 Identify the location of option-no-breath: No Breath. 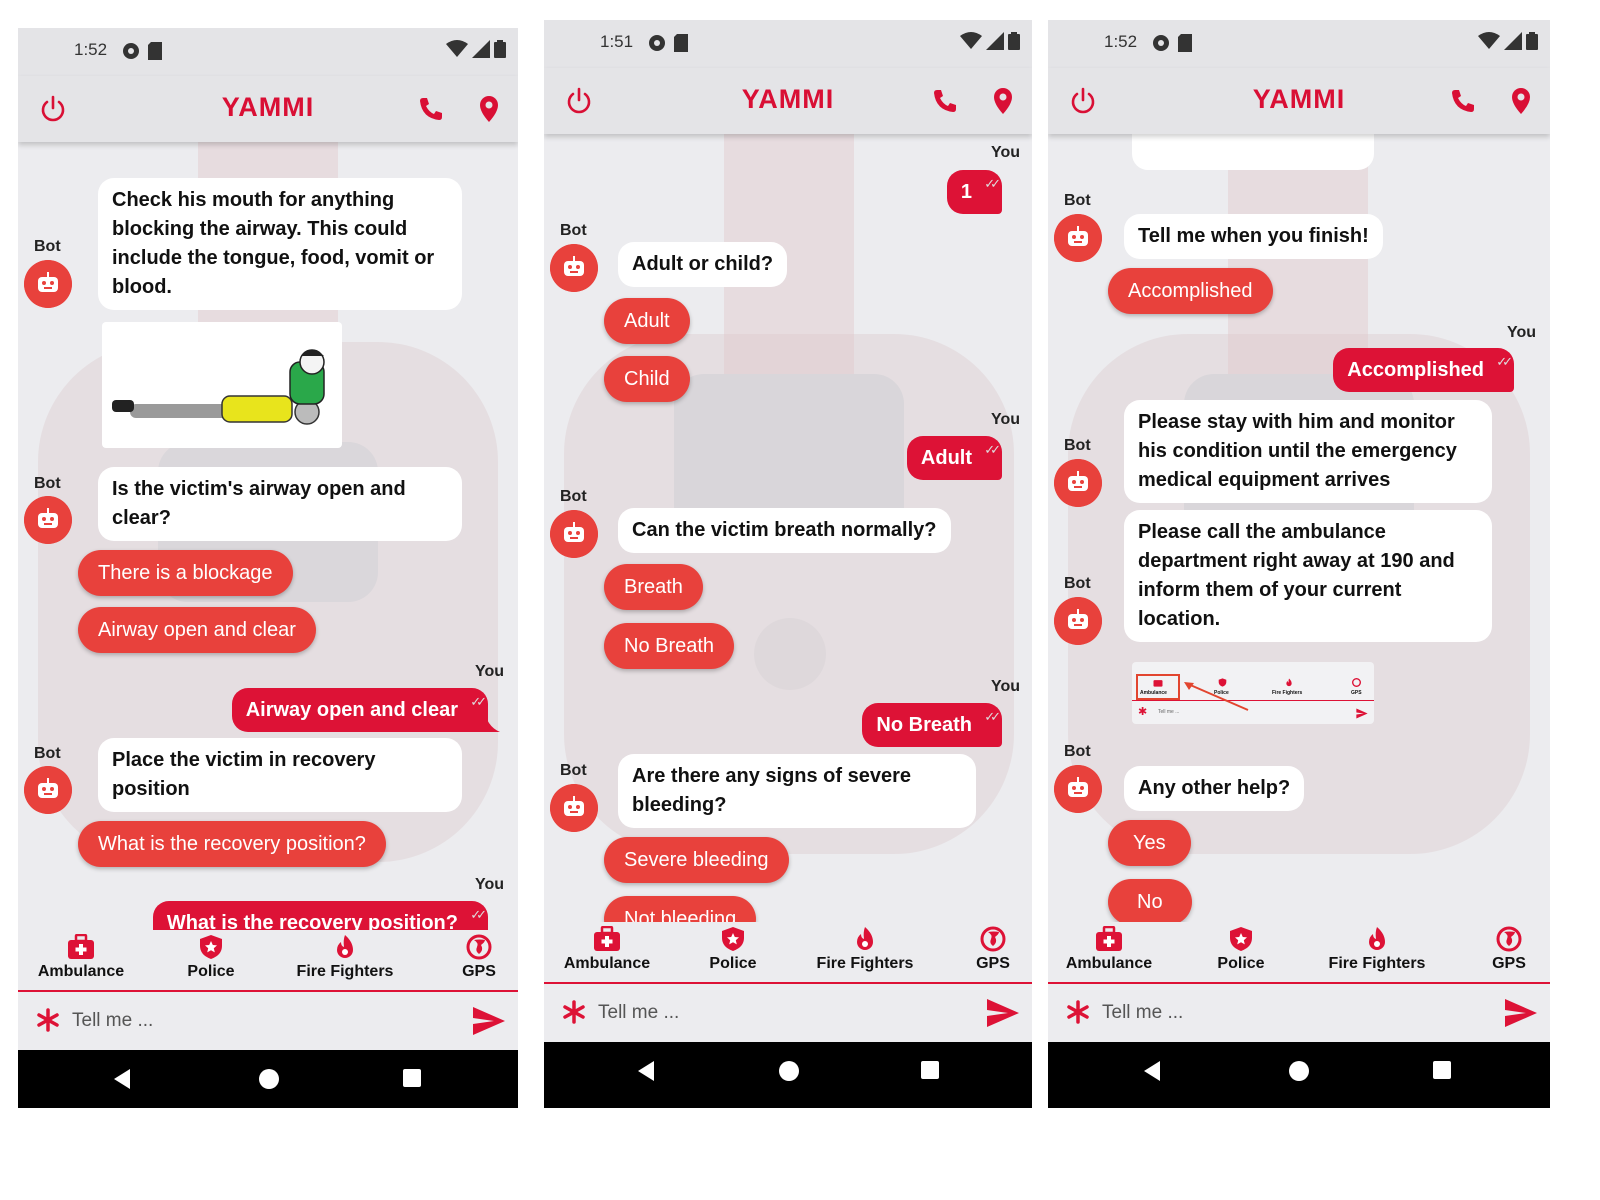
(669, 646).